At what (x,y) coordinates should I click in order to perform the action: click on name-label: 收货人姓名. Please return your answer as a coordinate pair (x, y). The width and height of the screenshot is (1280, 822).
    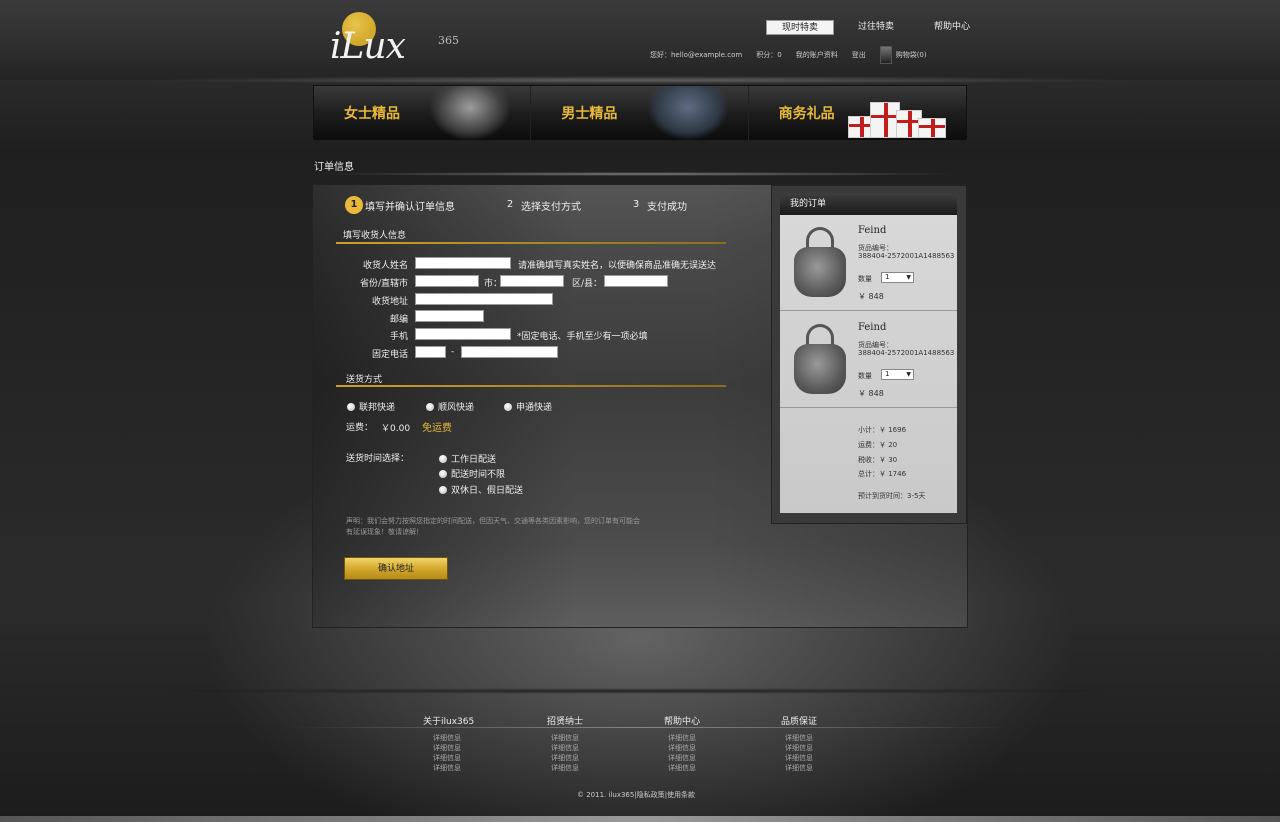
    Looking at the image, I should click on (385, 266).